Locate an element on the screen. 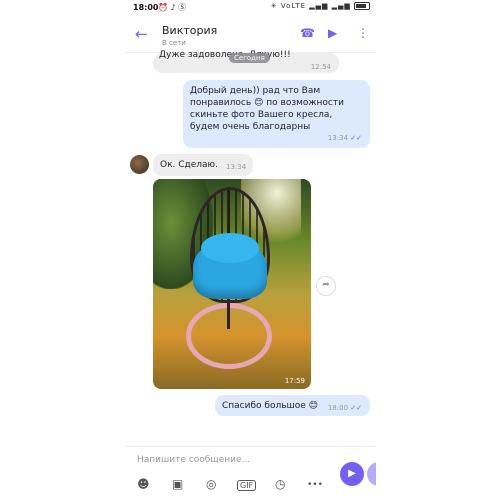  message-outgoing: Спасибо большое 😊 18:00 ✓✓ is located at coordinates (292, 405).